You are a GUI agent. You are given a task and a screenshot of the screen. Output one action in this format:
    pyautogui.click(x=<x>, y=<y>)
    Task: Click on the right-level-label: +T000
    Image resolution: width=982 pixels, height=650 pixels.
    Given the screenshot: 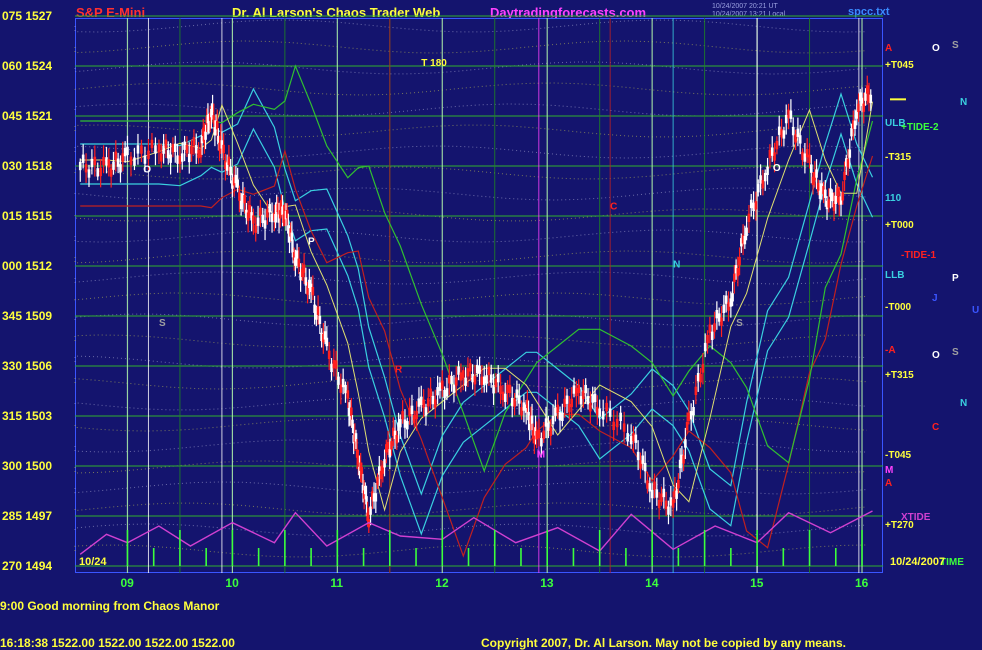 What is the action you would take?
    pyautogui.click(x=899, y=225)
    